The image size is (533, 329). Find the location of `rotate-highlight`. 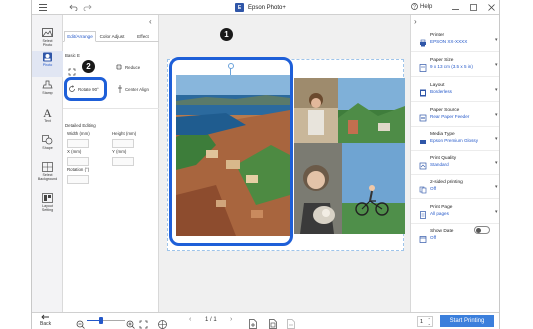

rotate-highlight is located at coordinates (85, 89).